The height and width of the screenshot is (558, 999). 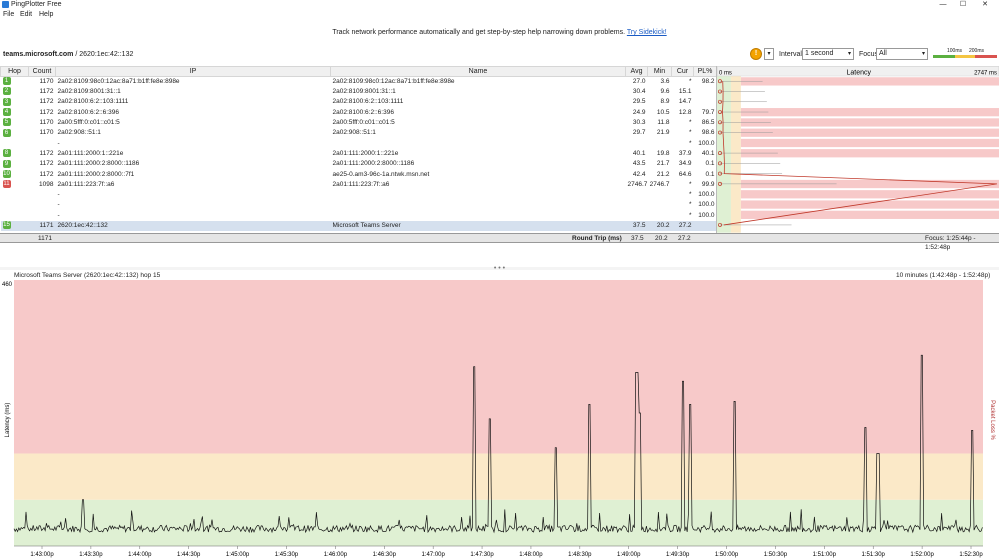 I want to click on cell-hop: 1, so click(x=15, y=82).